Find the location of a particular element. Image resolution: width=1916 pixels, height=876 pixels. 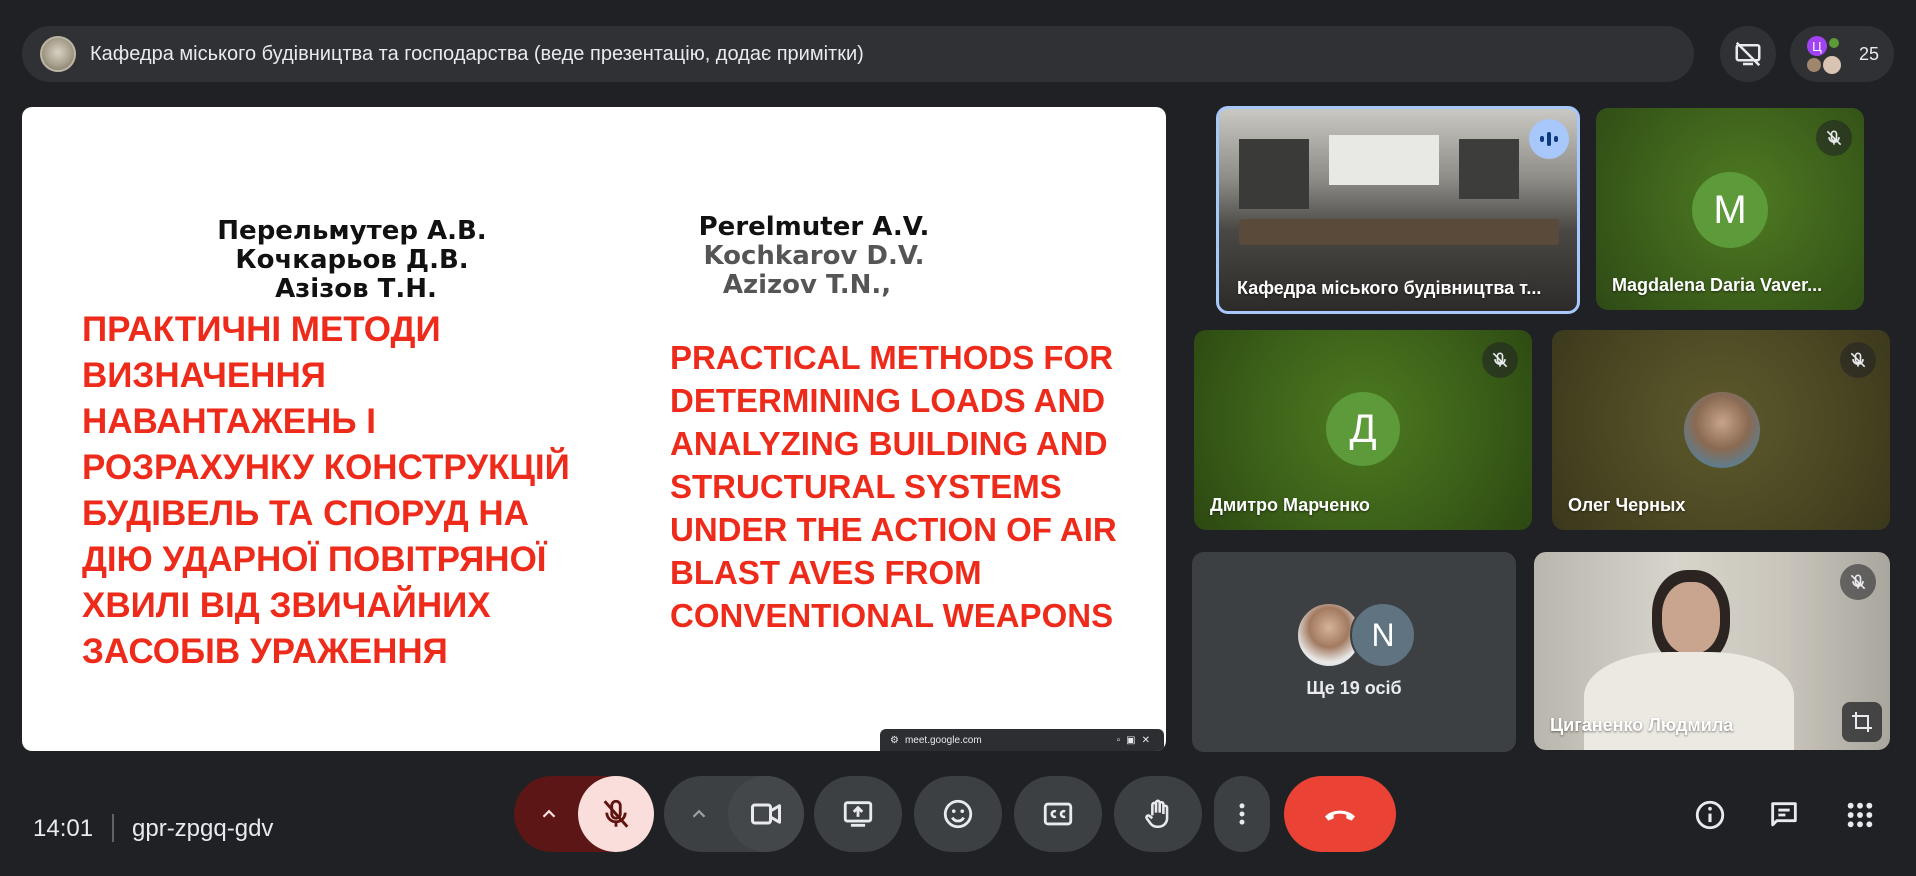

others-count-label: Ще 19 осіб is located at coordinates (1354, 688).